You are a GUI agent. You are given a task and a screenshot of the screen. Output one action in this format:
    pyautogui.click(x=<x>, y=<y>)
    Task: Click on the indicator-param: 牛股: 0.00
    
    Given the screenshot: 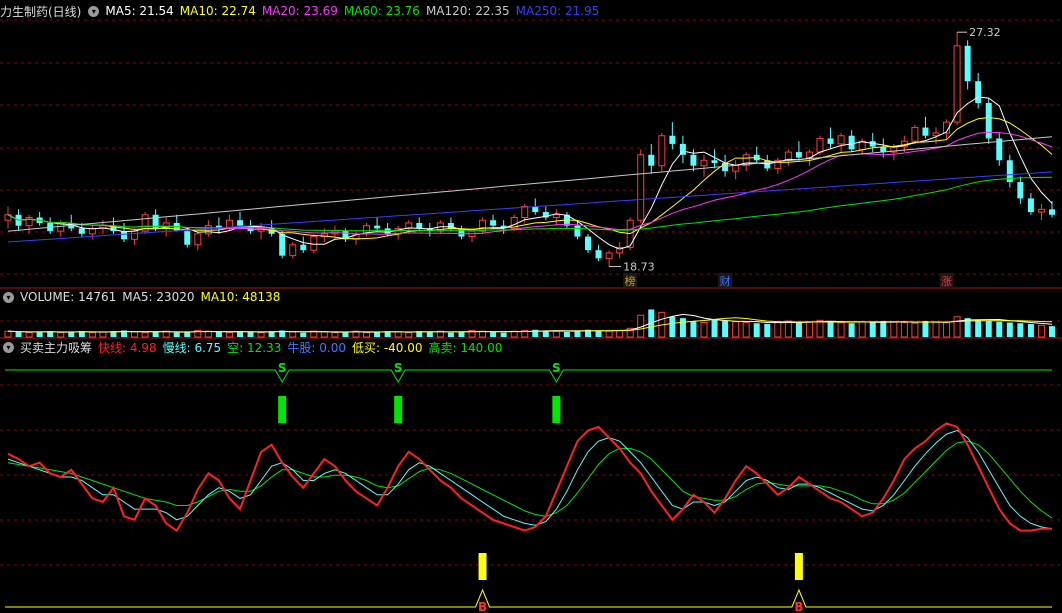 What is the action you would take?
    pyautogui.click(x=316, y=347)
    